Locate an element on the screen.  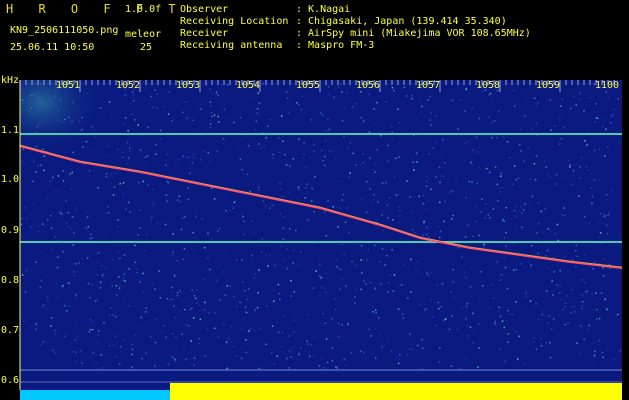
y-tick-label: 0.8 is located at coordinates (10, 280).